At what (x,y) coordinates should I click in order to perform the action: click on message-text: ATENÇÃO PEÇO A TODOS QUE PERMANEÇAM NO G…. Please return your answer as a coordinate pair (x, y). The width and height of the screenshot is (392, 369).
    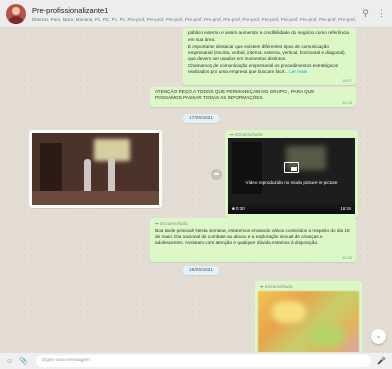
    Looking at the image, I should click on (235, 94).